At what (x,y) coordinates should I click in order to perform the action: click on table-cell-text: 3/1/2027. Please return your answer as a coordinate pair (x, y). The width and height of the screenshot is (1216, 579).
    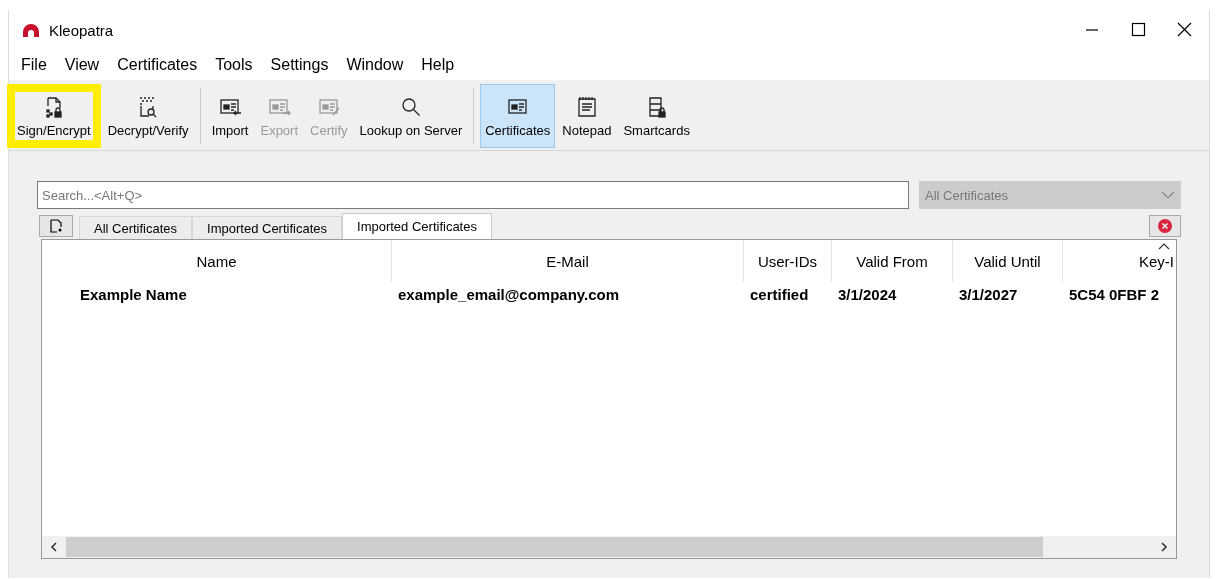
    Looking at the image, I should click on (988, 294).